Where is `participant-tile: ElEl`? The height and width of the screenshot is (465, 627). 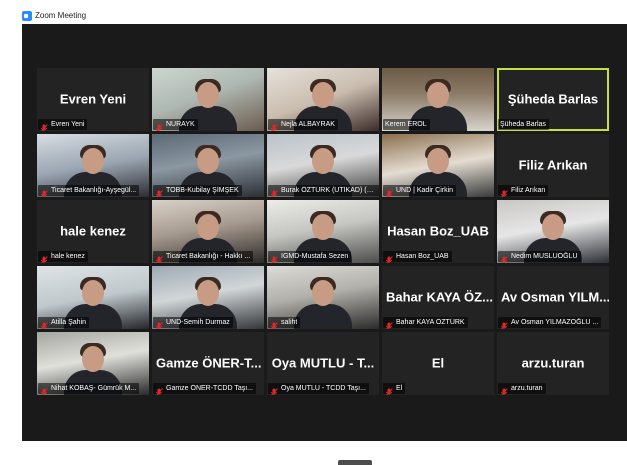
participant-tile: ElEl is located at coordinates (438, 363).